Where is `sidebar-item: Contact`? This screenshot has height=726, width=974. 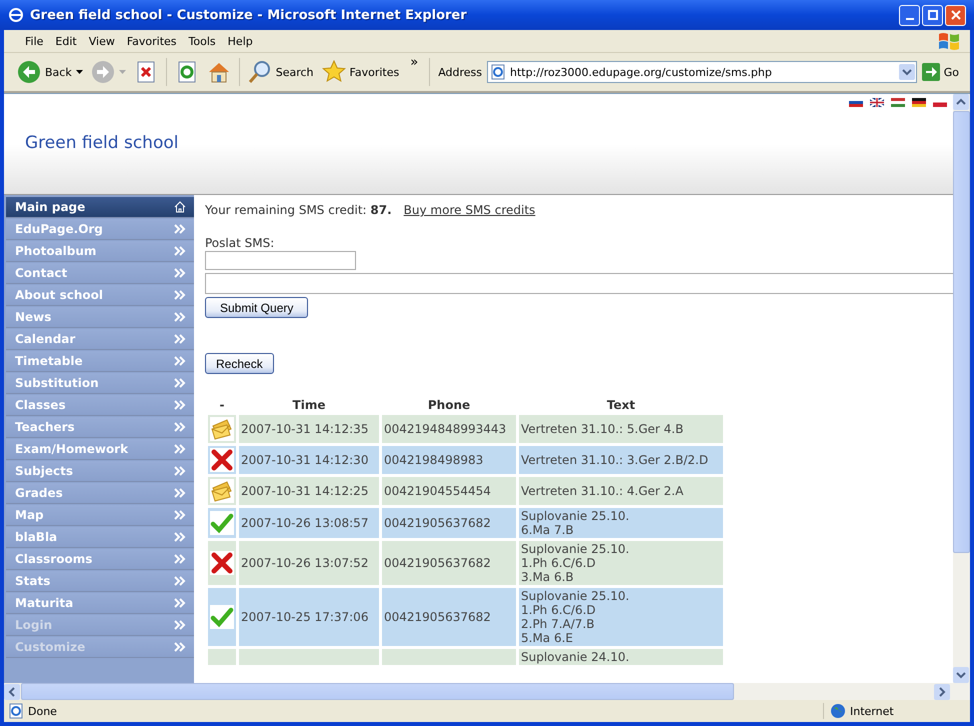
sidebar-item: Contact is located at coordinates (100, 273).